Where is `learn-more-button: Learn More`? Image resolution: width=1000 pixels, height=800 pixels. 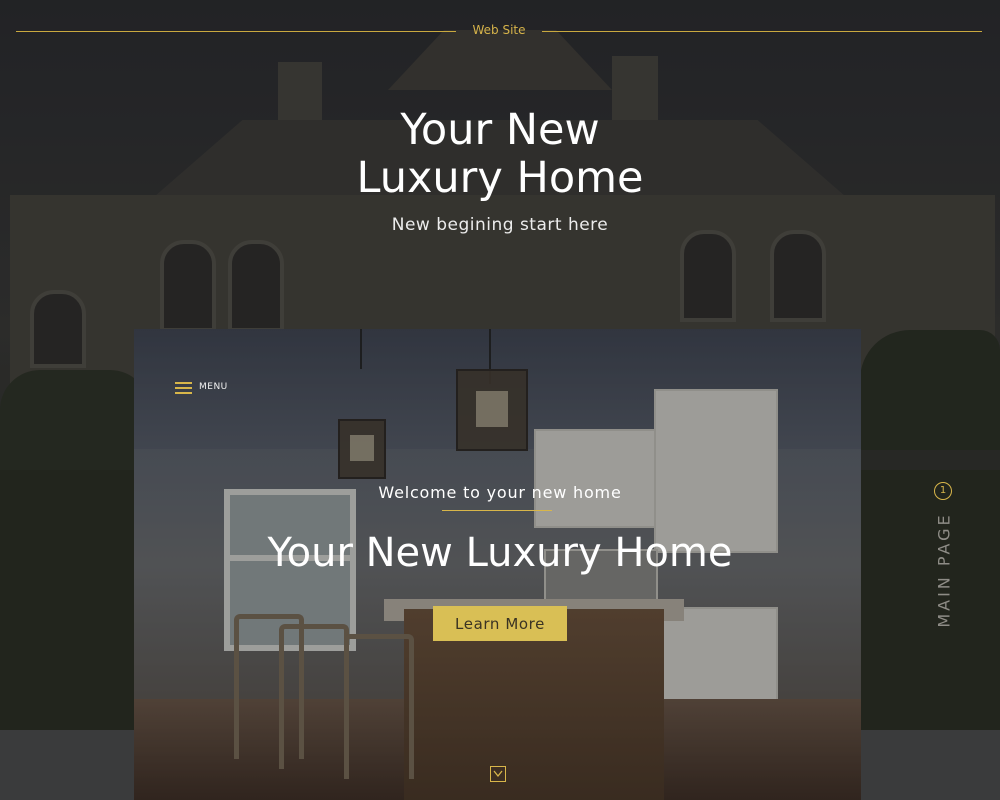 learn-more-button: Learn More is located at coordinates (500, 623).